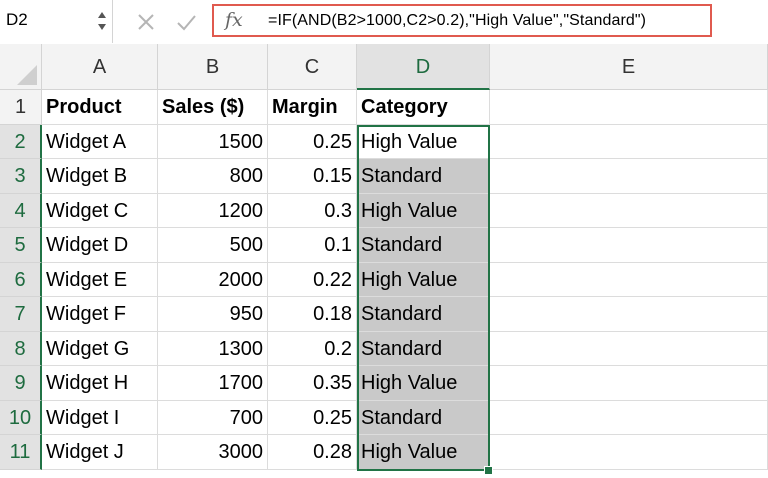 The image size is (768, 478). Describe the element at coordinates (100, 176) in the screenshot. I see `cell-a3: Widget B` at that location.